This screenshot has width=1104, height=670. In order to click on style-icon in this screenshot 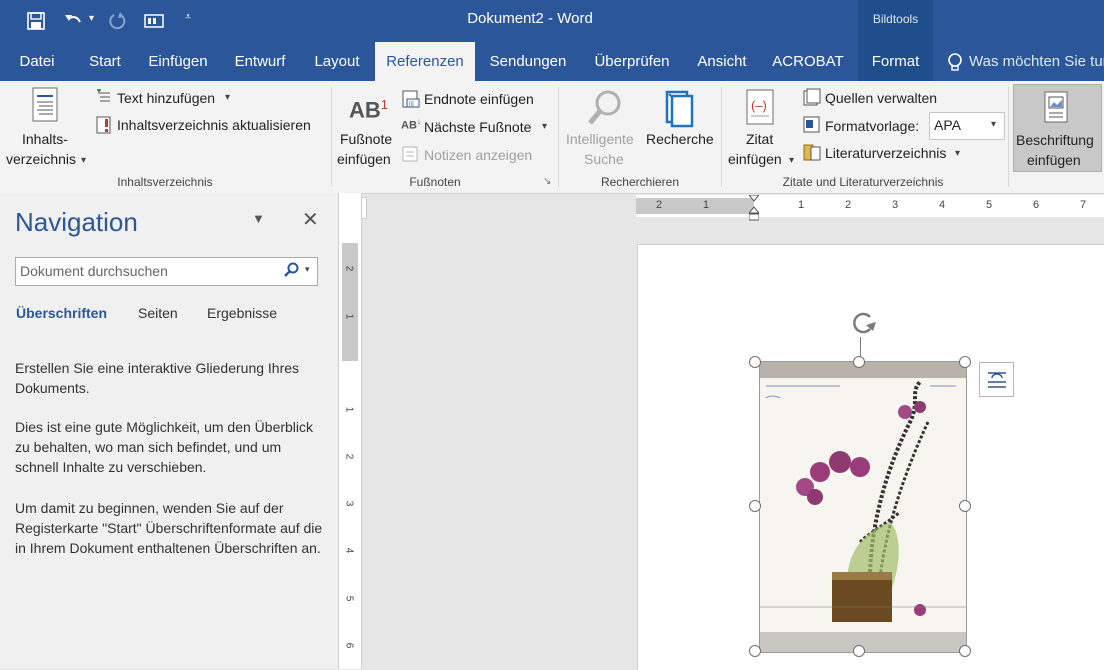, I will do `click(812, 125)`.